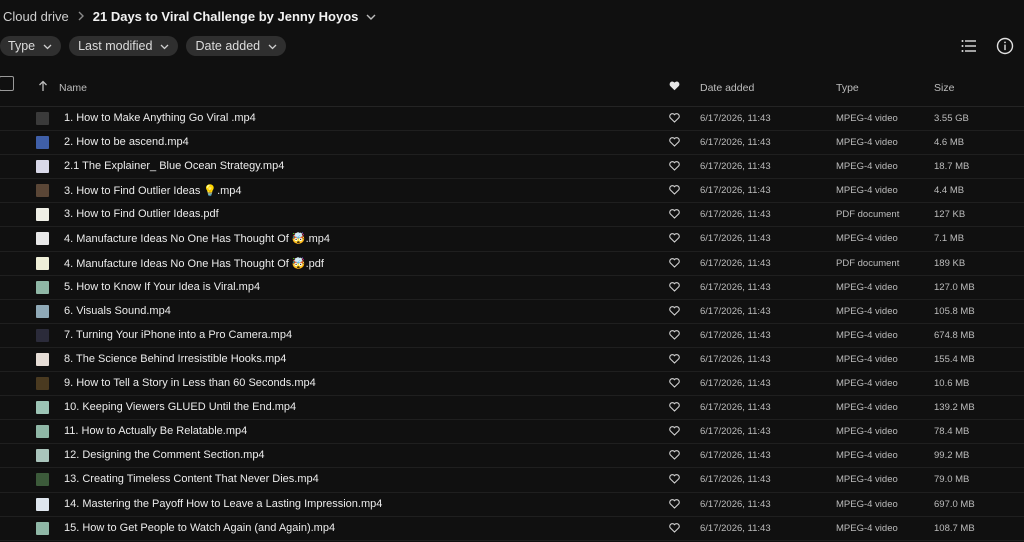 Image resolution: width=1024 pixels, height=542 pixels. What do you see at coordinates (512, 89) in the screenshot?
I see `table-header: Name Date added Type Size` at bounding box center [512, 89].